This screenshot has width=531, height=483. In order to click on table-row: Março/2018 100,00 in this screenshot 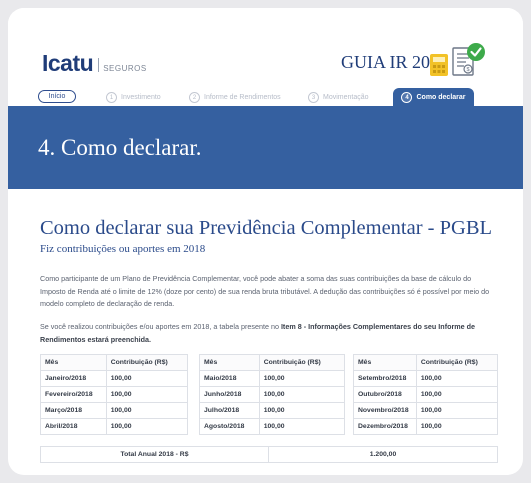, I will do `click(114, 410)`.